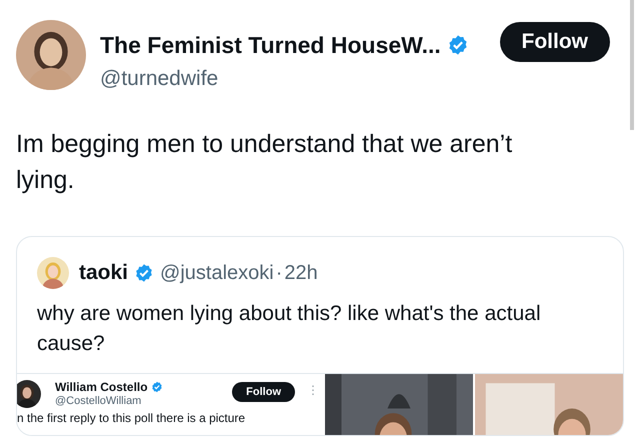  I want to click on quote-author-name: taoki, so click(103, 273).